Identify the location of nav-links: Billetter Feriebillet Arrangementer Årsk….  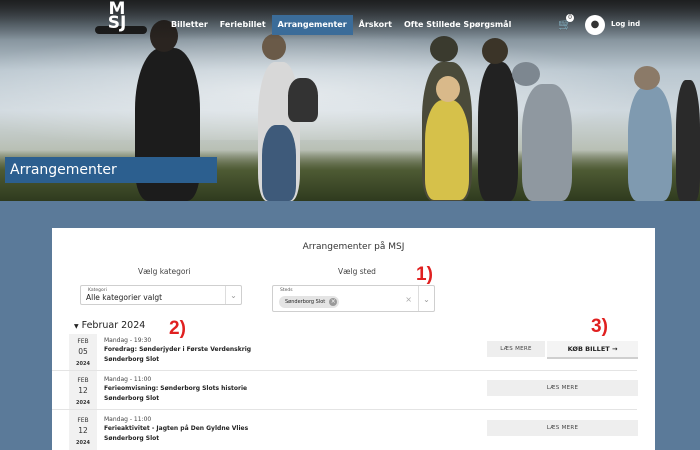
(341, 25).